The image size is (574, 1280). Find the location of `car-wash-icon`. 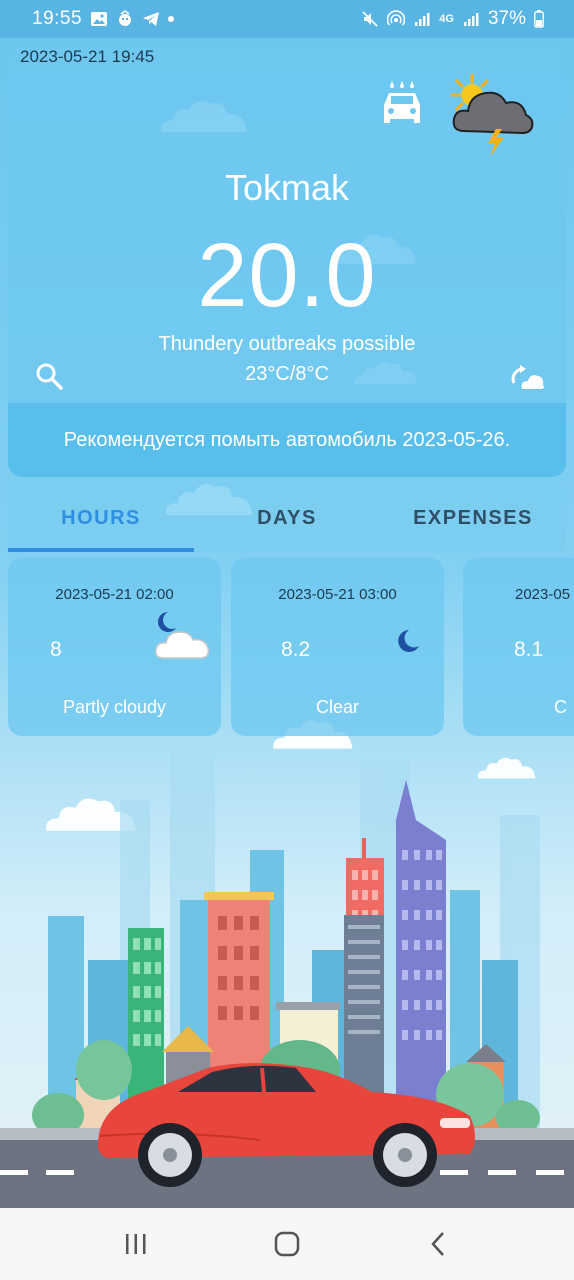

car-wash-icon is located at coordinates (402, 102).